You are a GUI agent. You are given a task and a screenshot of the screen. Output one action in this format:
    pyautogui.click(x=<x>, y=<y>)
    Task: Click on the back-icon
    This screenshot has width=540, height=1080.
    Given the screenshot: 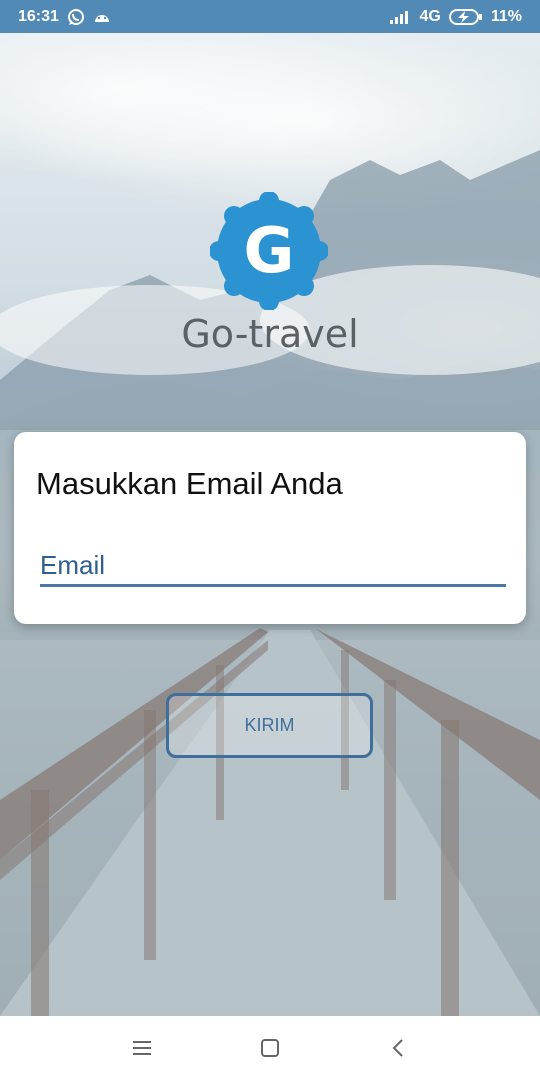 What is the action you would take?
    pyautogui.click(x=398, y=1048)
    